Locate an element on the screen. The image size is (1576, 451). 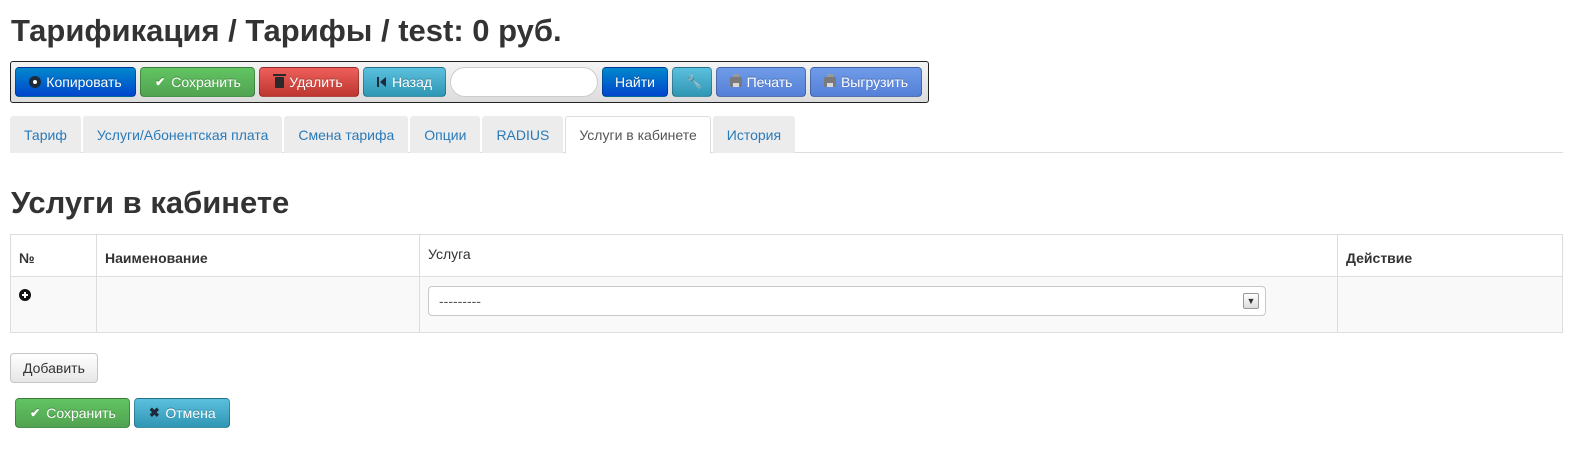
row-action-cell is located at coordinates (1450, 304).